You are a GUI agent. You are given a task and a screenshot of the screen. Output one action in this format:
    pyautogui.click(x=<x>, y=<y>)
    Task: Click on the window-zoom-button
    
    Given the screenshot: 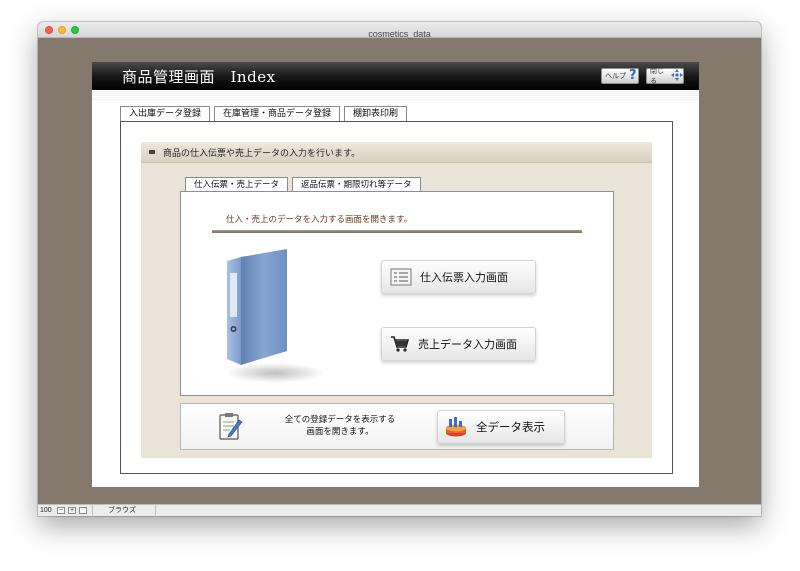 What is the action you would take?
    pyautogui.click(x=75, y=30)
    